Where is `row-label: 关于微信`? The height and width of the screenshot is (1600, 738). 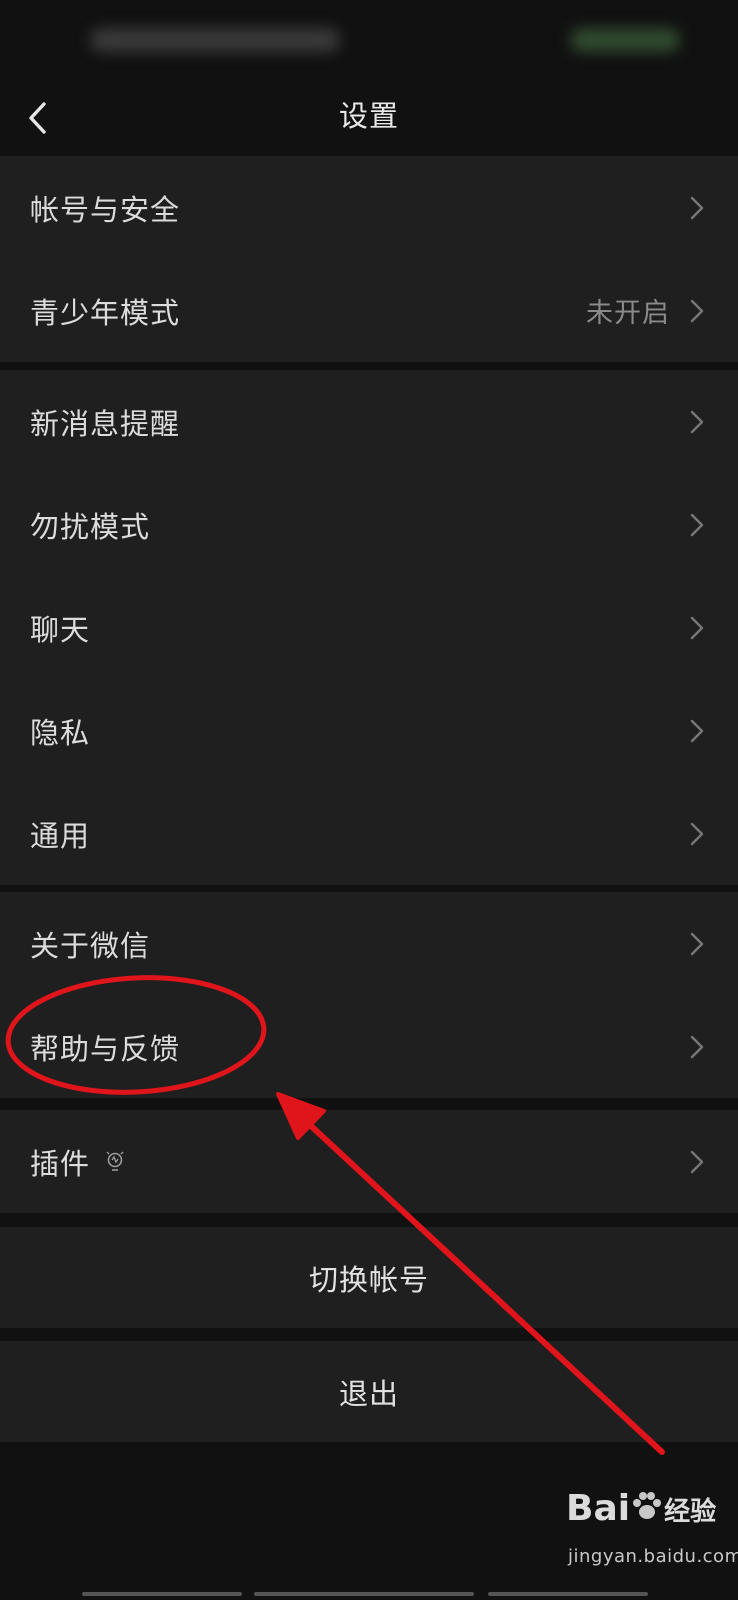 row-label: 关于微信 is located at coordinates (90, 945).